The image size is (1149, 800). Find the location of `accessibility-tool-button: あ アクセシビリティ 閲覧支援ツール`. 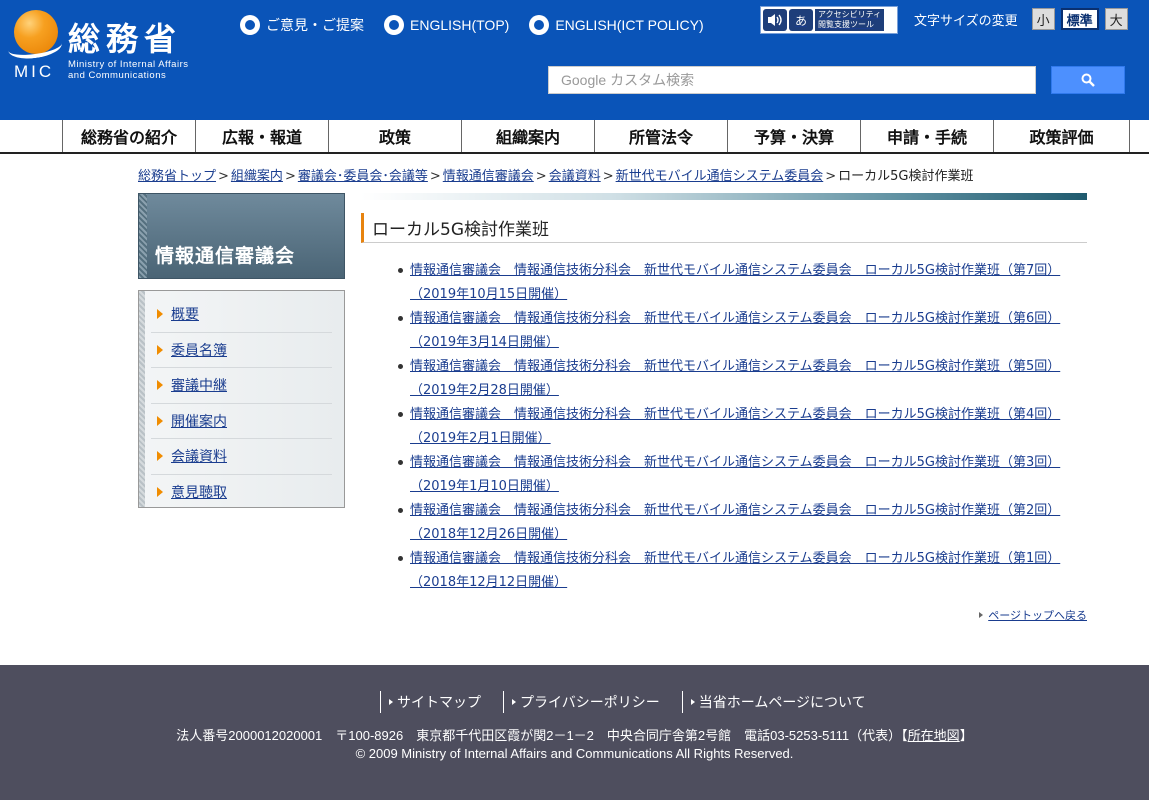

accessibility-tool-button: あ アクセシビリティ 閲覧支援ツール is located at coordinates (829, 20).